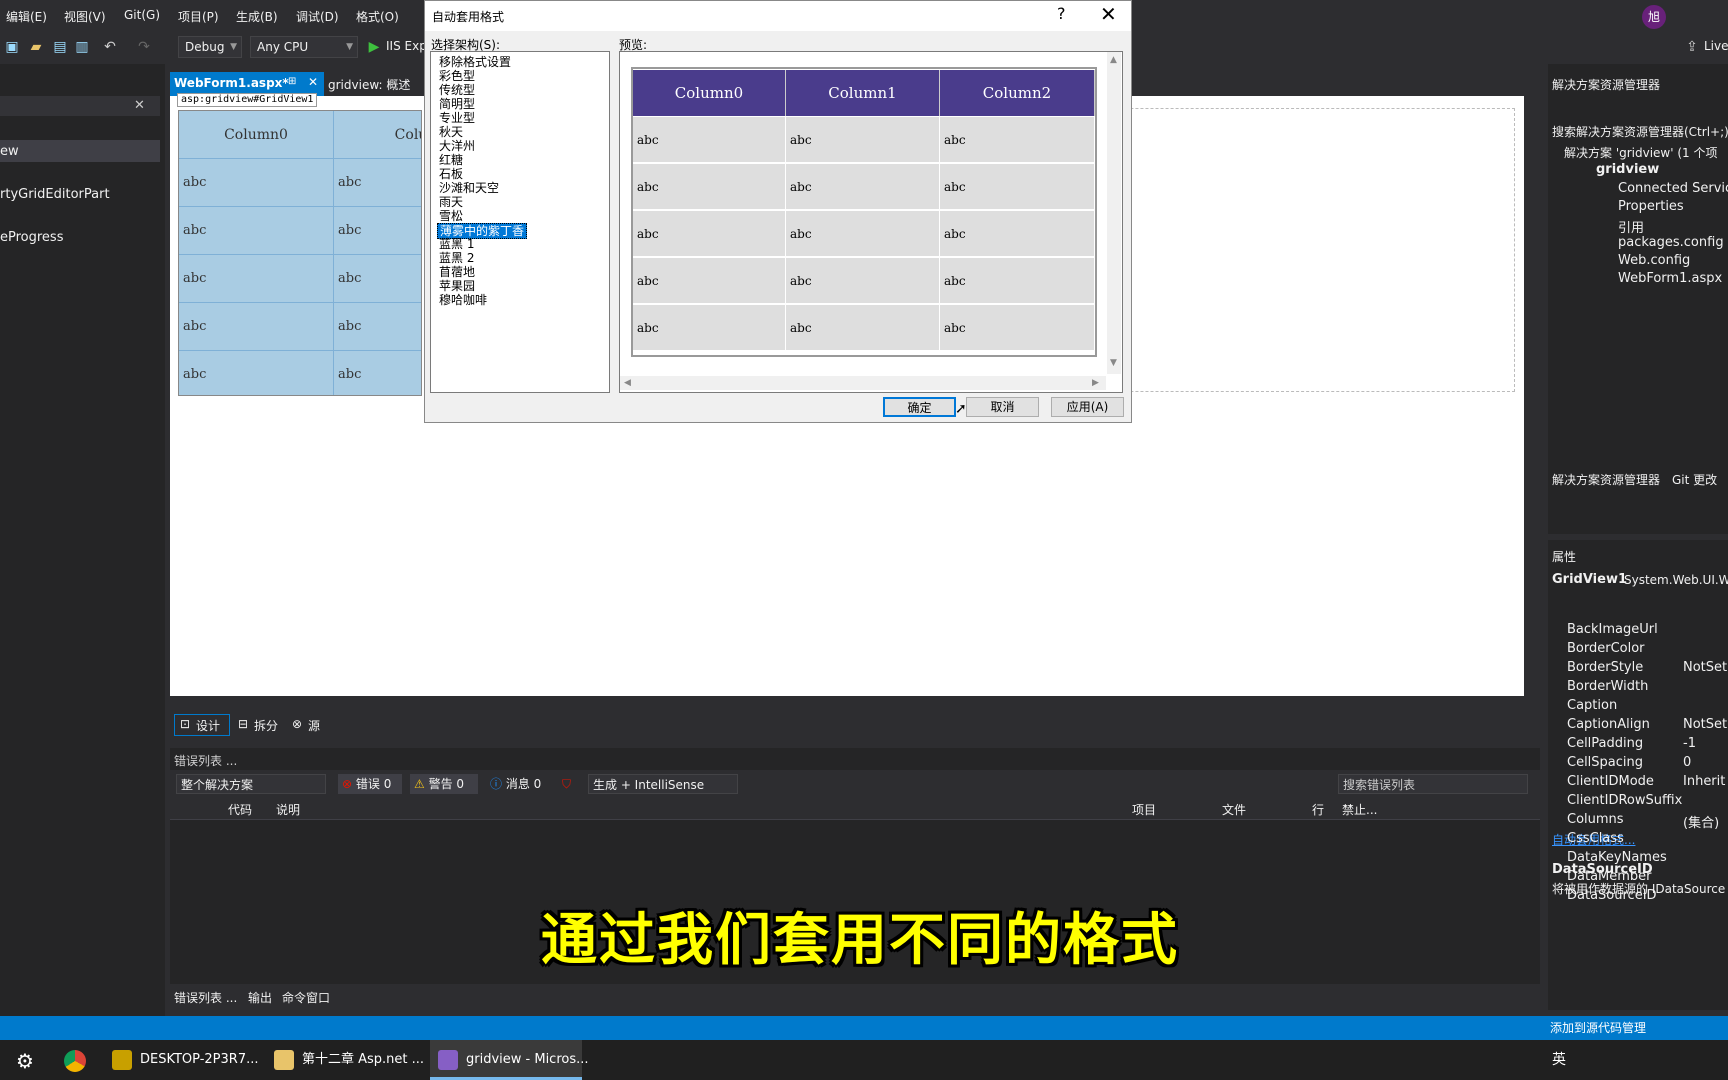 Image resolution: width=1728 pixels, height=1080 pixels. I want to click on scheme-option: 传统型, so click(457, 90).